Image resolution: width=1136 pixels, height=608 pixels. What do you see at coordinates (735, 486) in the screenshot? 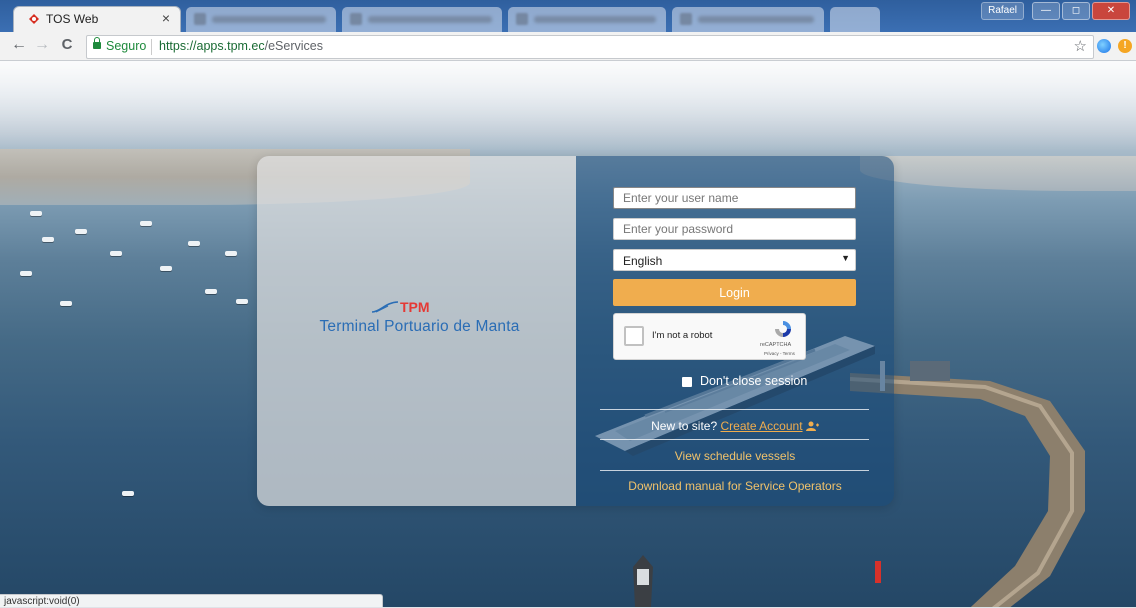
I see `download-manual-link: Download manual for Service Operators` at bounding box center [735, 486].